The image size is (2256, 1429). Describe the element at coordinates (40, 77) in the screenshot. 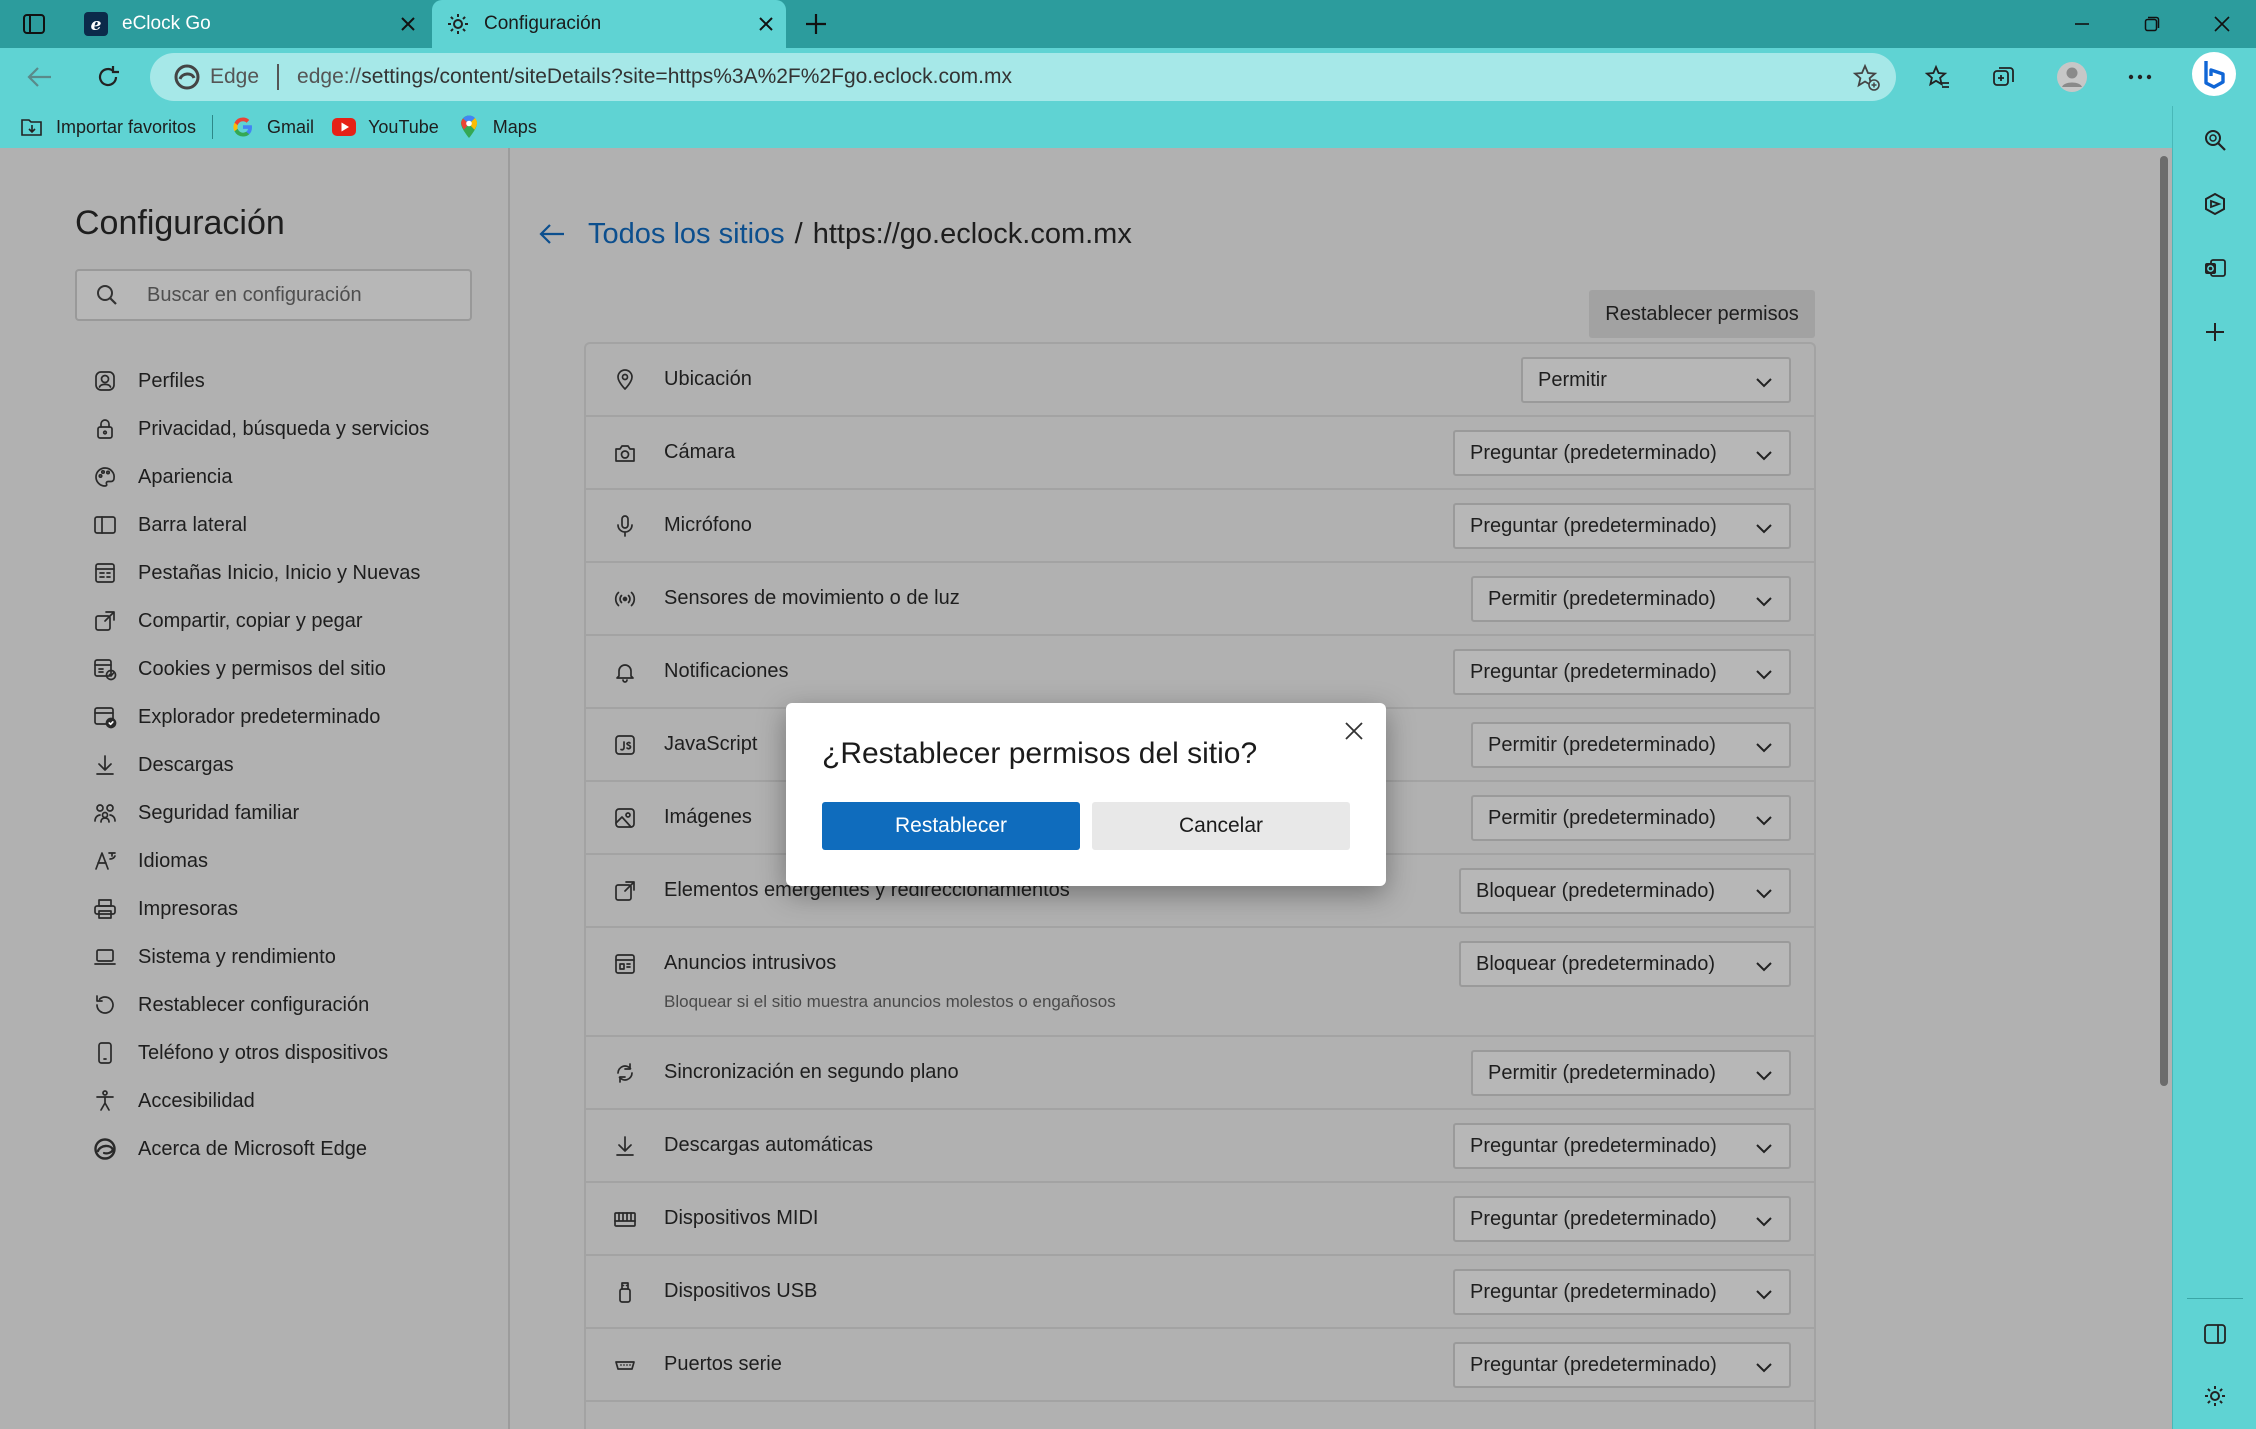

I see `back-button` at that location.